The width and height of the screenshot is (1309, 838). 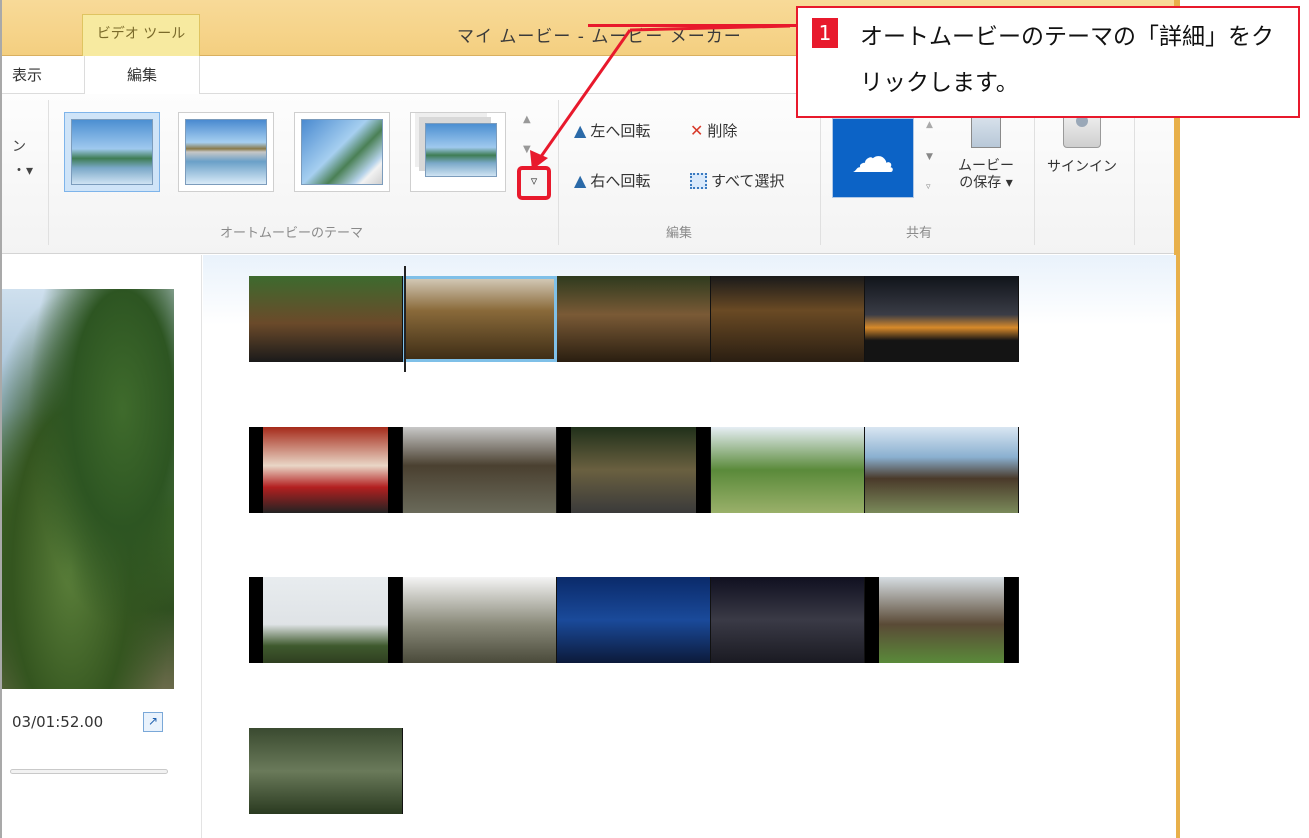 I want to click on rotate-left-button: ▲ 左へ回転, so click(x=612, y=130).